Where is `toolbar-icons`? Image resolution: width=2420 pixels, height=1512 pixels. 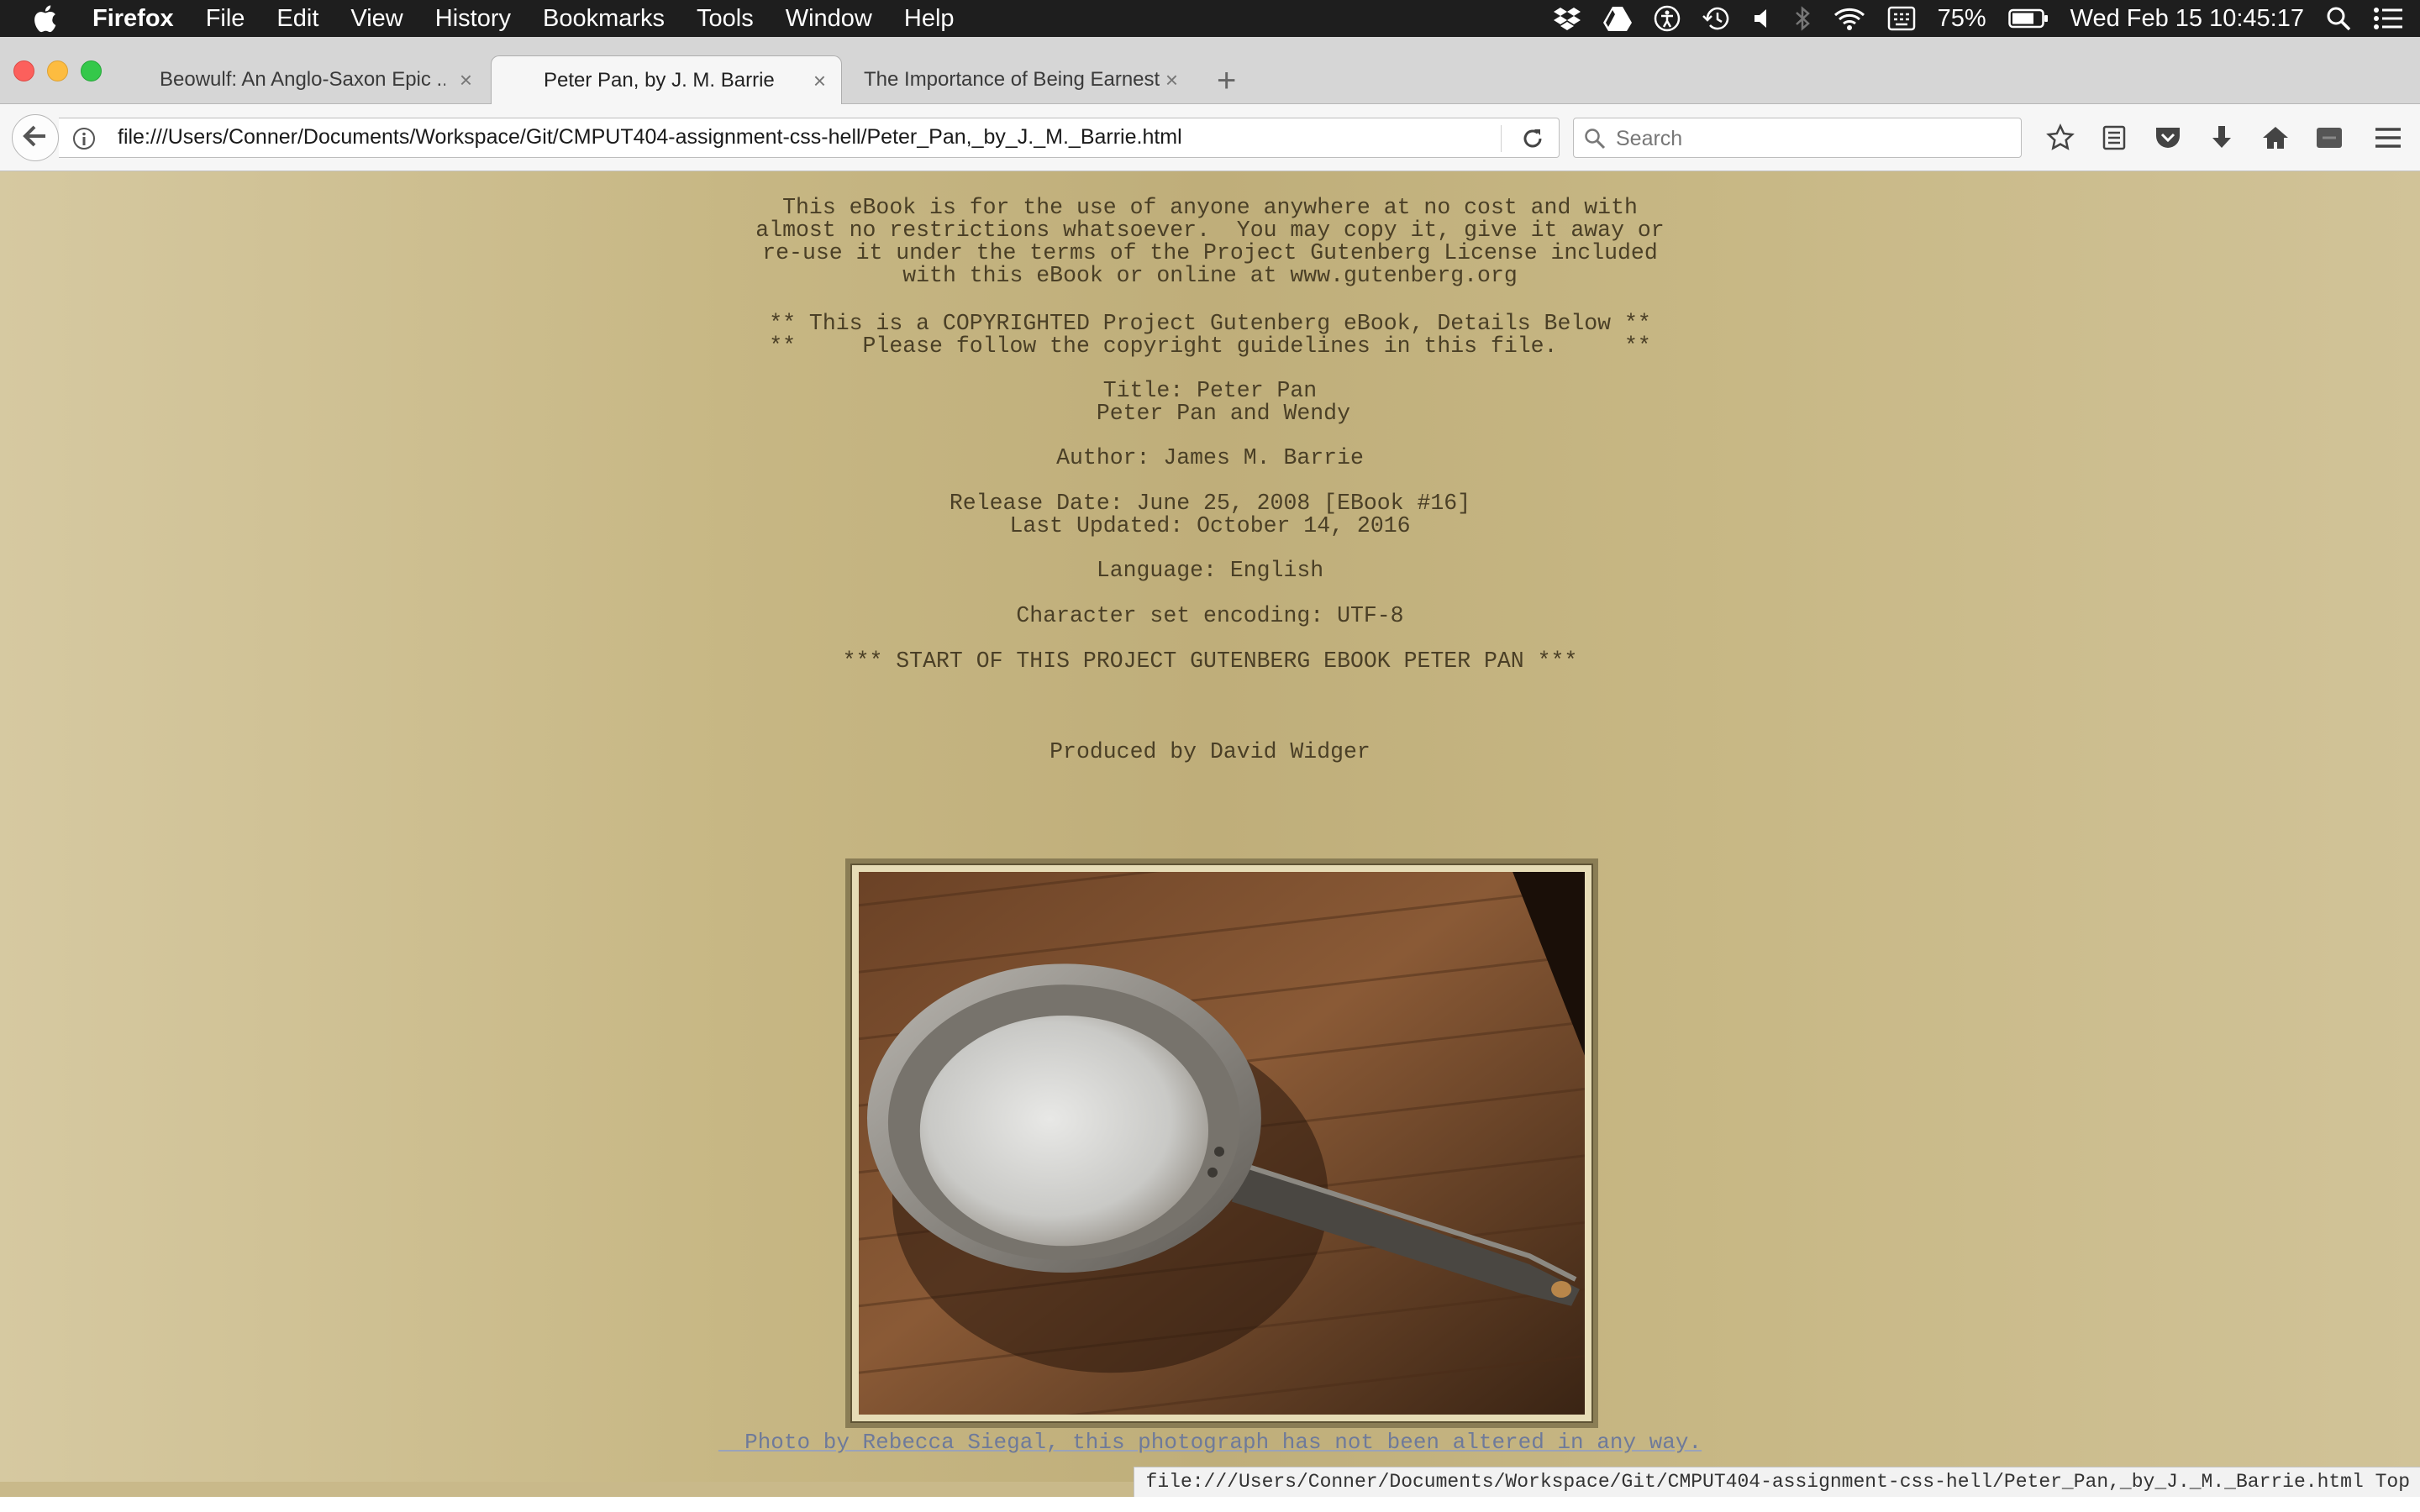 toolbar-icons is located at coordinates (2194, 138).